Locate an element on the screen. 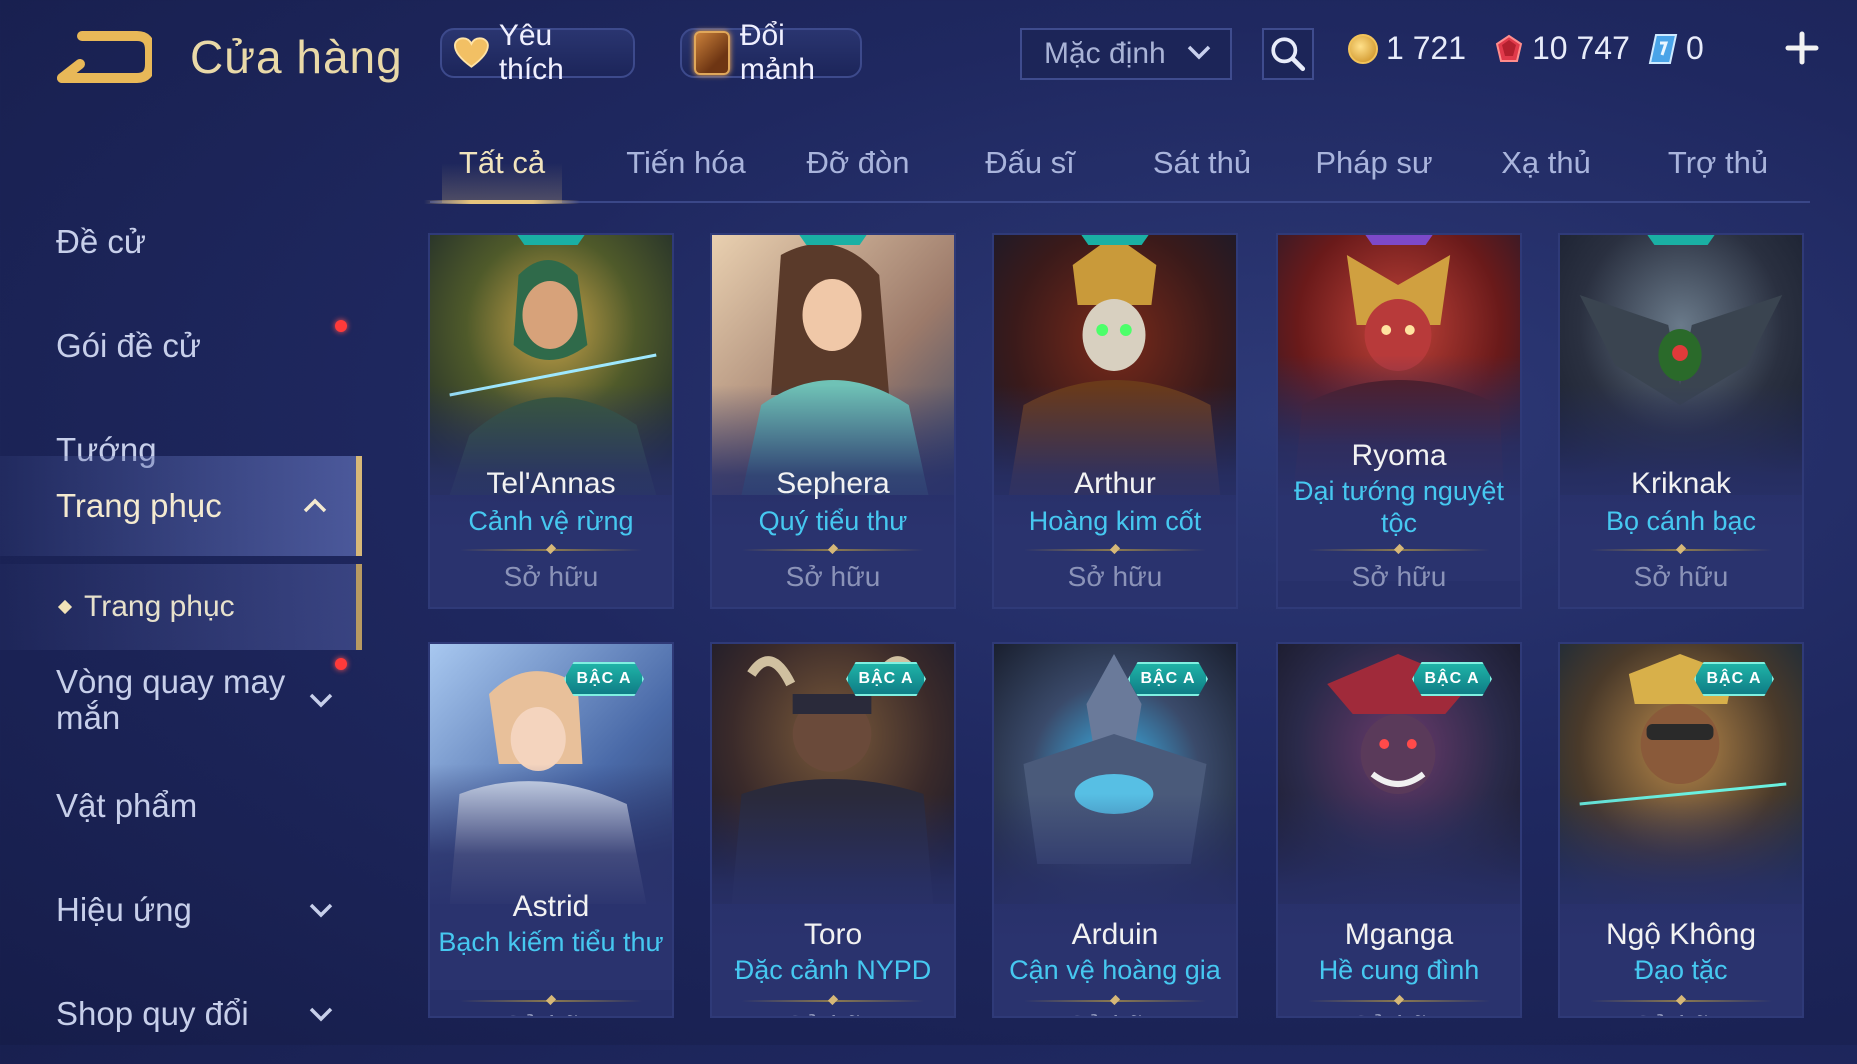 This screenshot has height=1064, width=1857. skin-card: BẬC A Mganga Hề cung đình Sở hữu is located at coordinates (1399, 830).